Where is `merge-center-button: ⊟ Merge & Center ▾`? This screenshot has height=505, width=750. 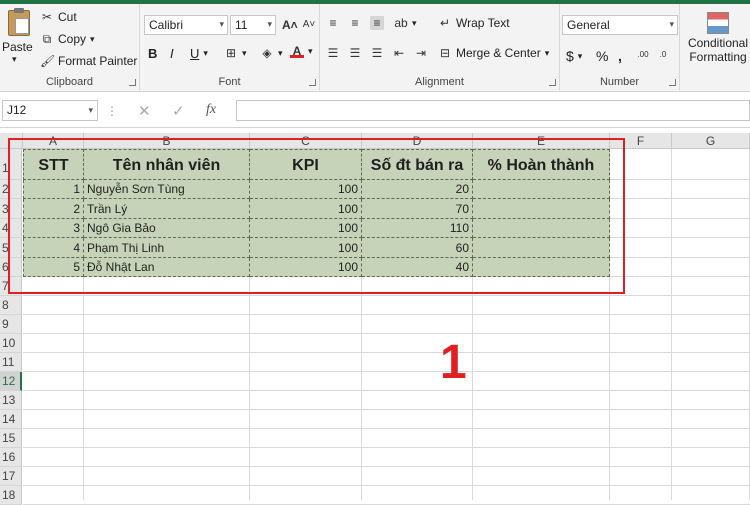
merge-center-button: ⊟ Merge & Center ▾ is located at coordinates (493, 53).